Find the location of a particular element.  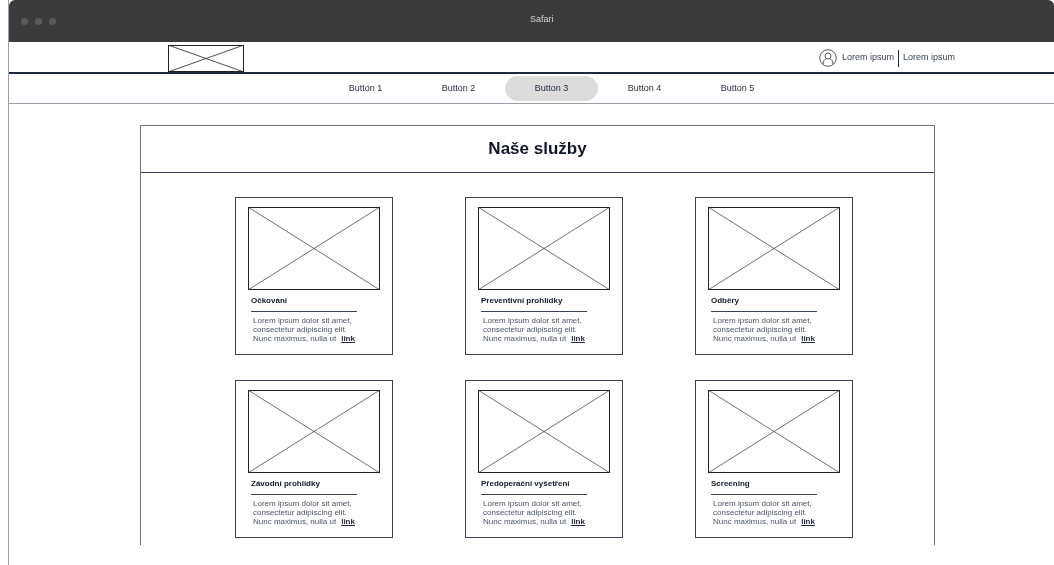

nav-tab: Button 3 is located at coordinates (551, 88).